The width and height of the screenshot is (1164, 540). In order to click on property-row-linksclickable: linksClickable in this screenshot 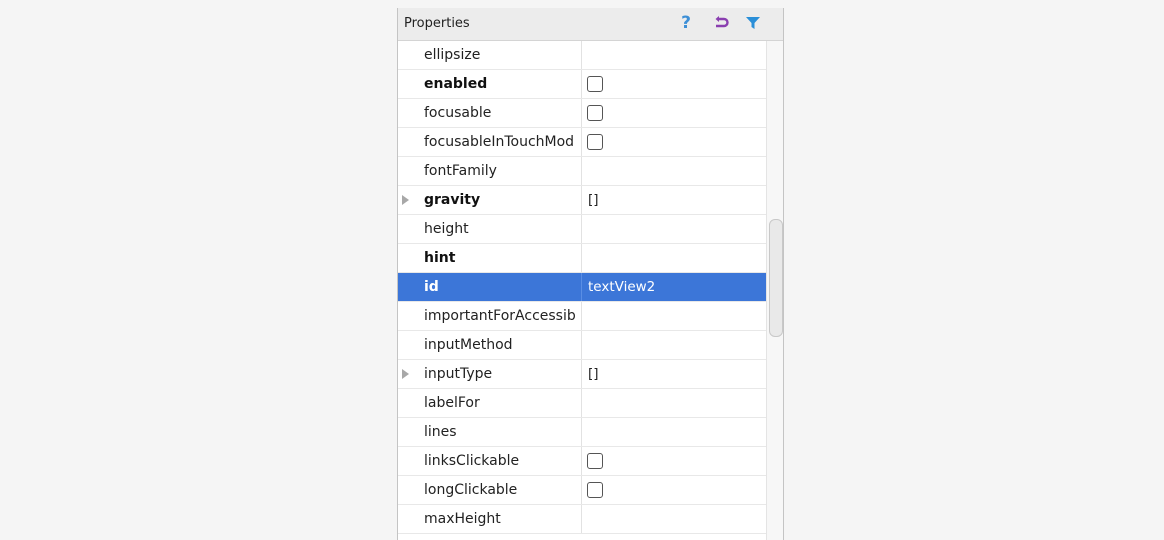, I will do `click(582, 461)`.